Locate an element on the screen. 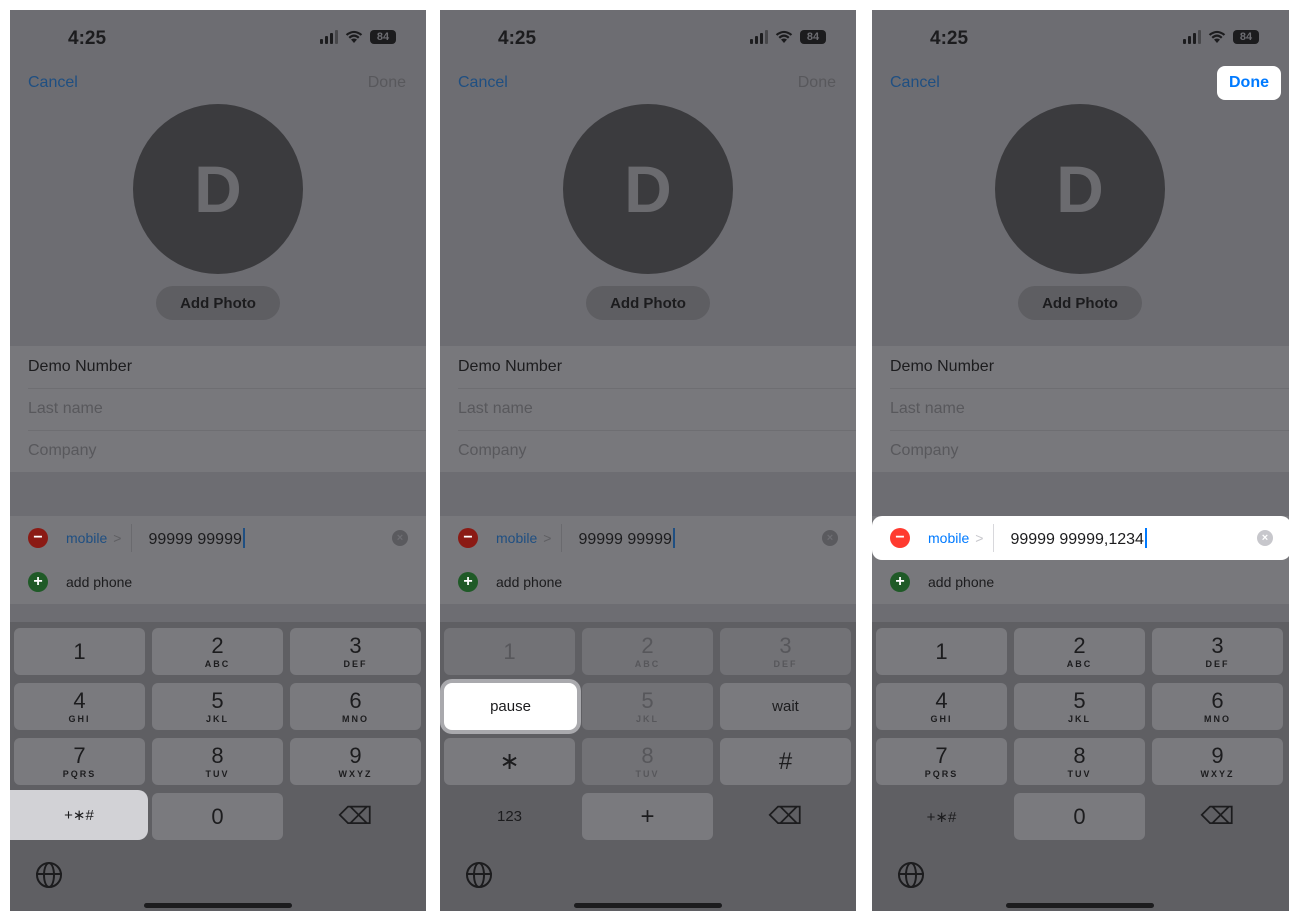  plus-key: + is located at coordinates (647, 816).